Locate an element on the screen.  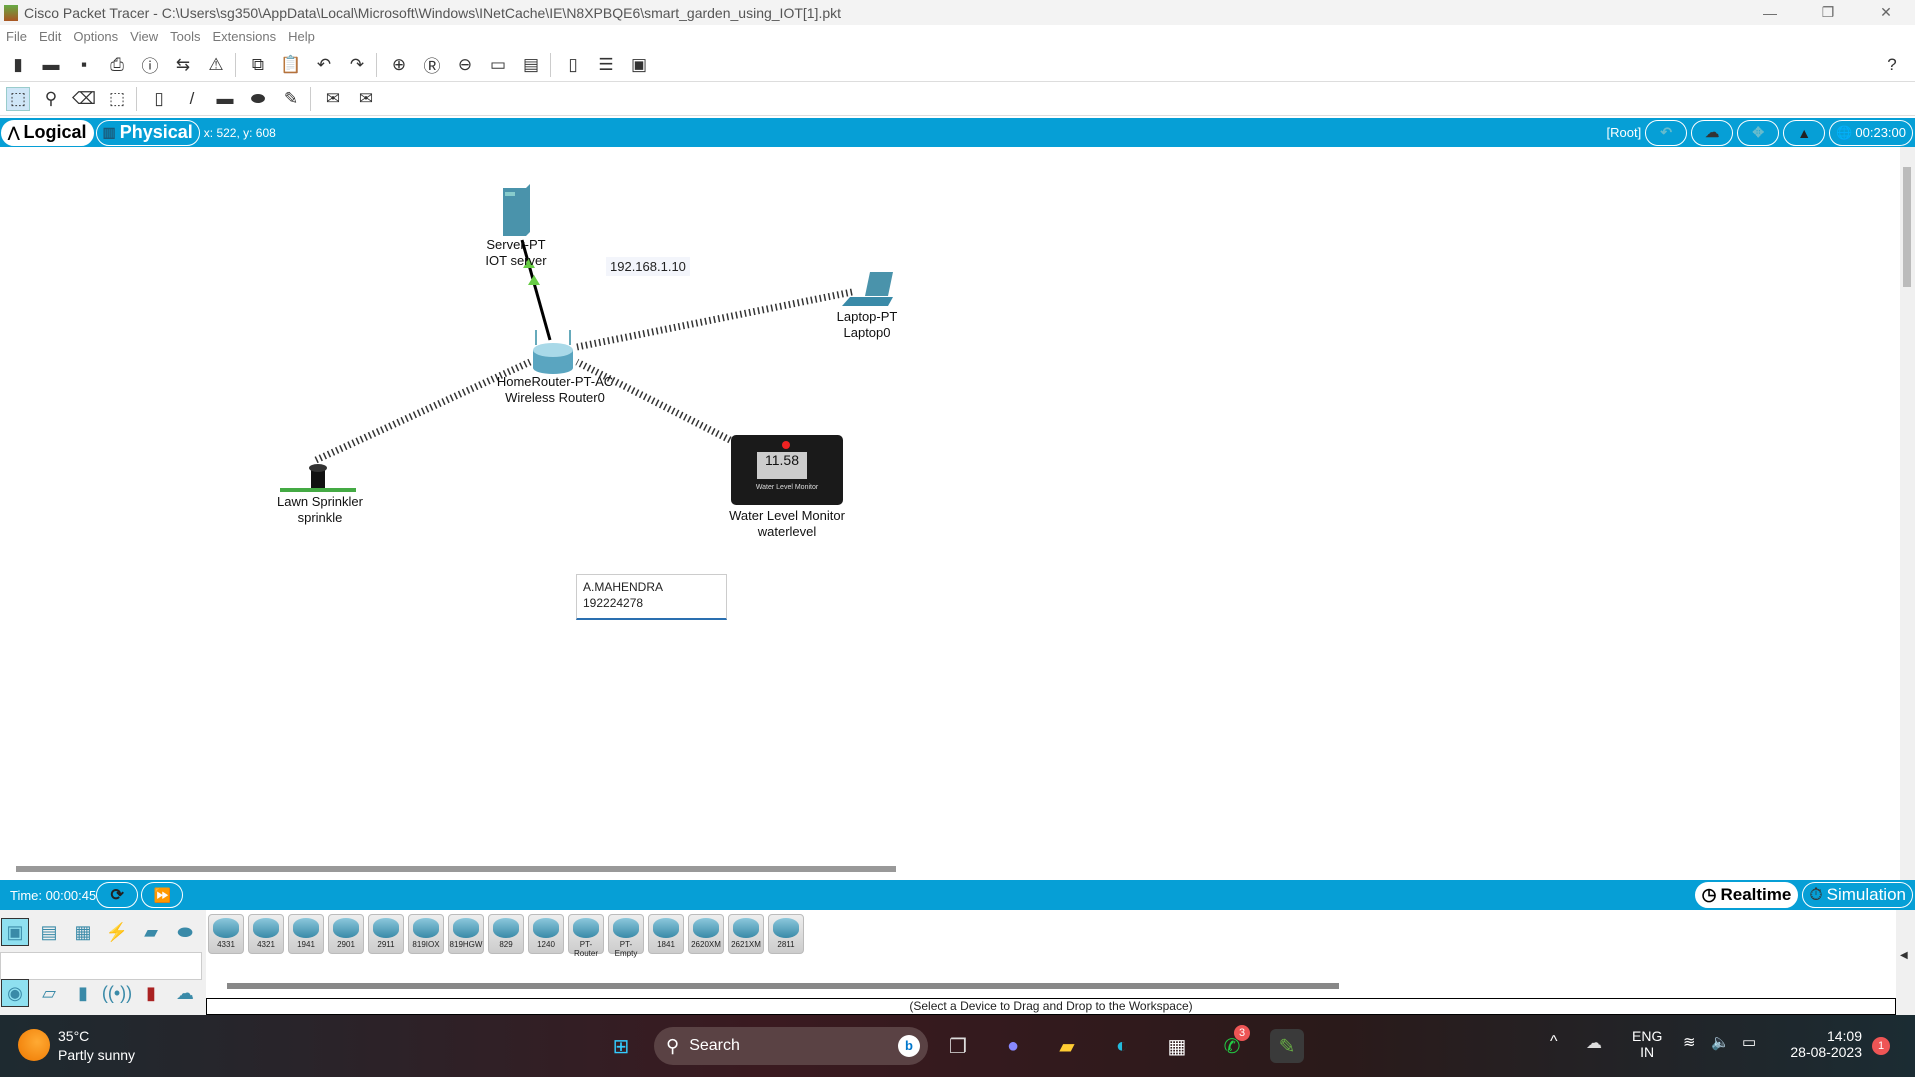
palette-icon: ▤ is located at coordinates (531, 65).